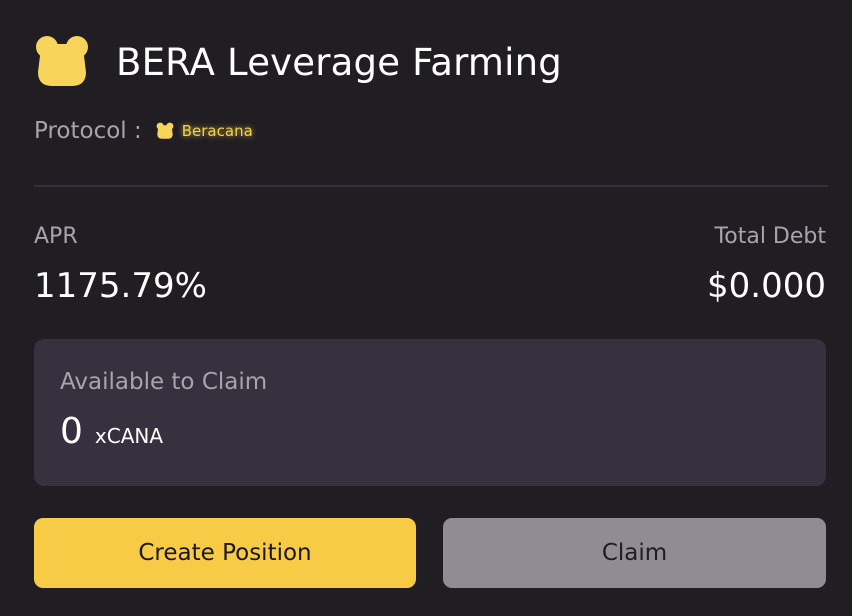  What do you see at coordinates (143, 131) in the screenshot?
I see `protocol-row: Protocol : Beracana` at bounding box center [143, 131].